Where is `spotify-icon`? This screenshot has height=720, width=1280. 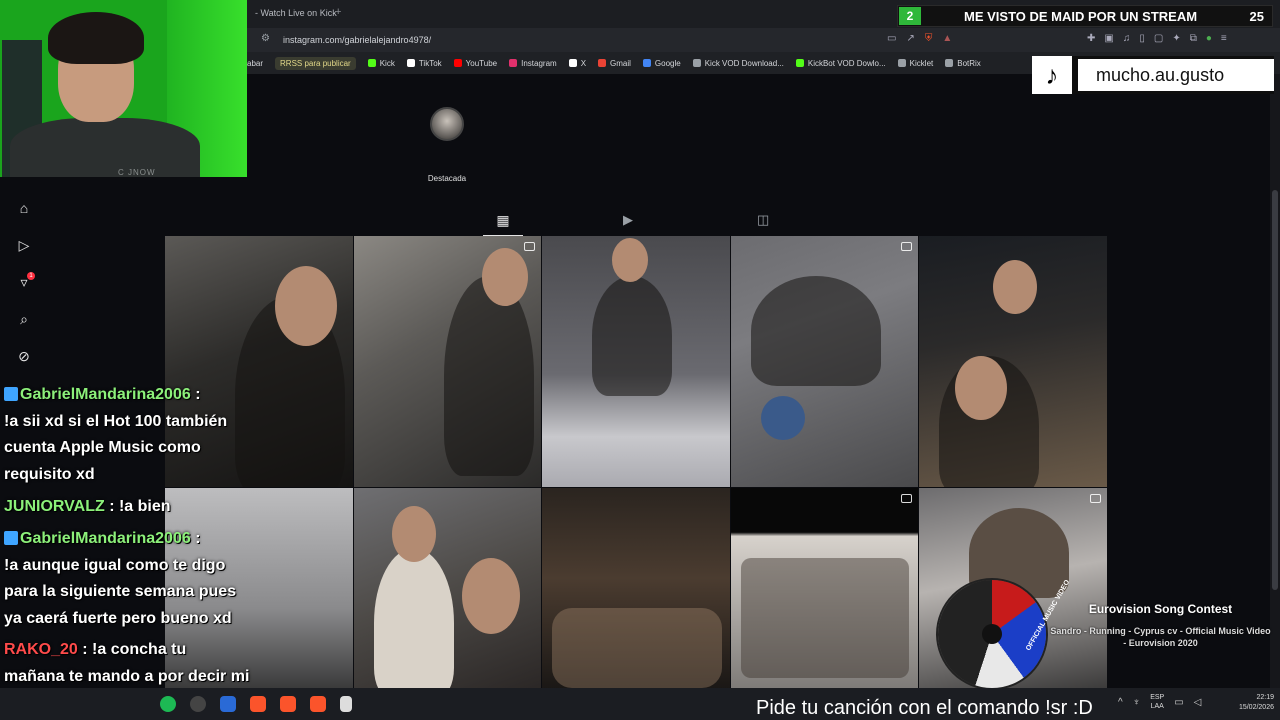 spotify-icon is located at coordinates (168, 704).